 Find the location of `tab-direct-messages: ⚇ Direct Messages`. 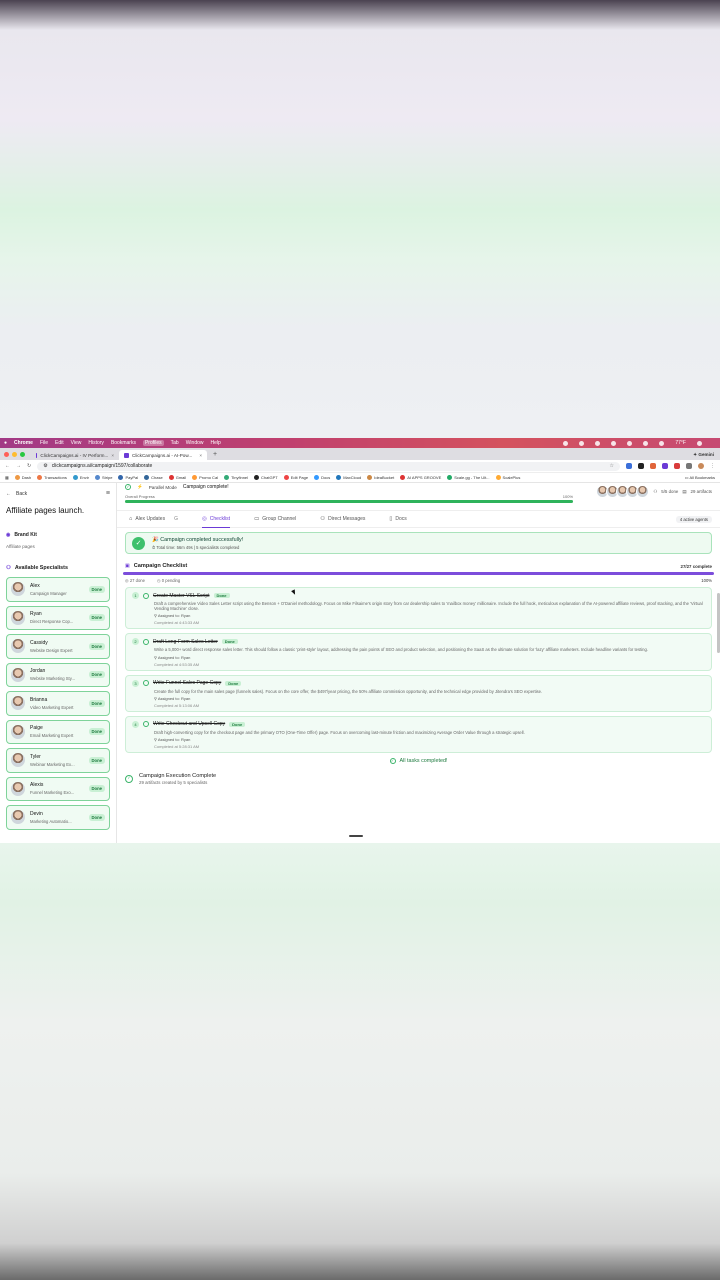

tab-direct-messages: ⚇ Direct Messages is located at coordinates (342, 519).